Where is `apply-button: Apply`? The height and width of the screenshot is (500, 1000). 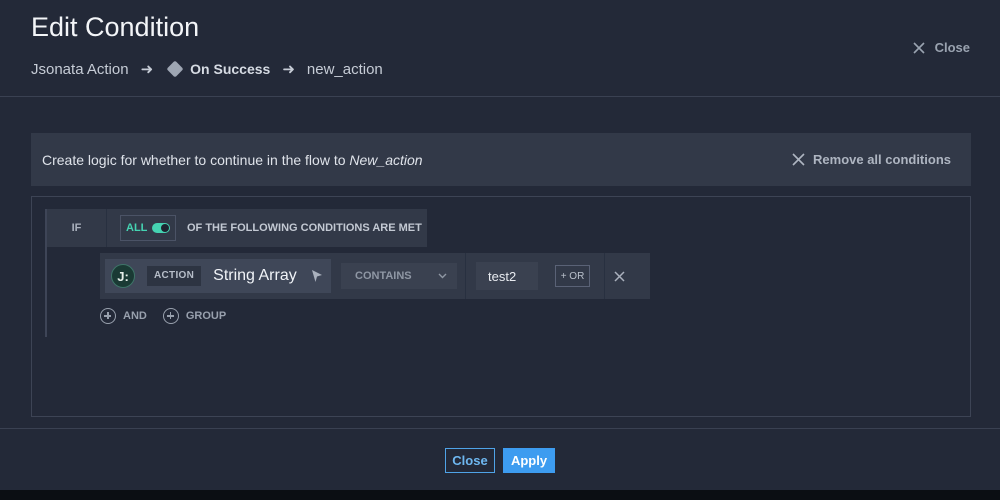
apply-button: Apply is located at coordinates (529, 460).